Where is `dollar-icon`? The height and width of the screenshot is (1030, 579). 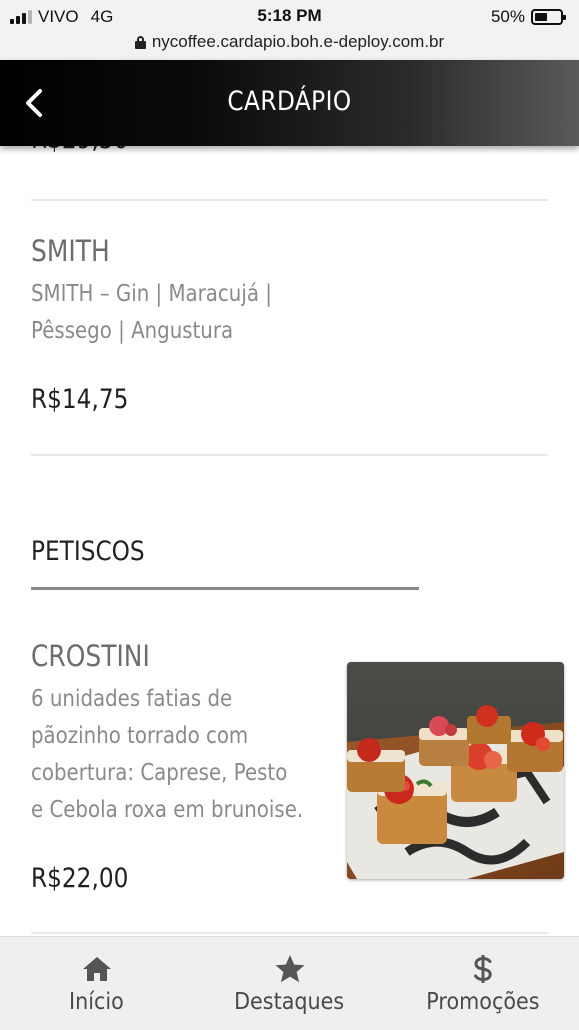 dollar-icon is located at coordinates (482, 969).